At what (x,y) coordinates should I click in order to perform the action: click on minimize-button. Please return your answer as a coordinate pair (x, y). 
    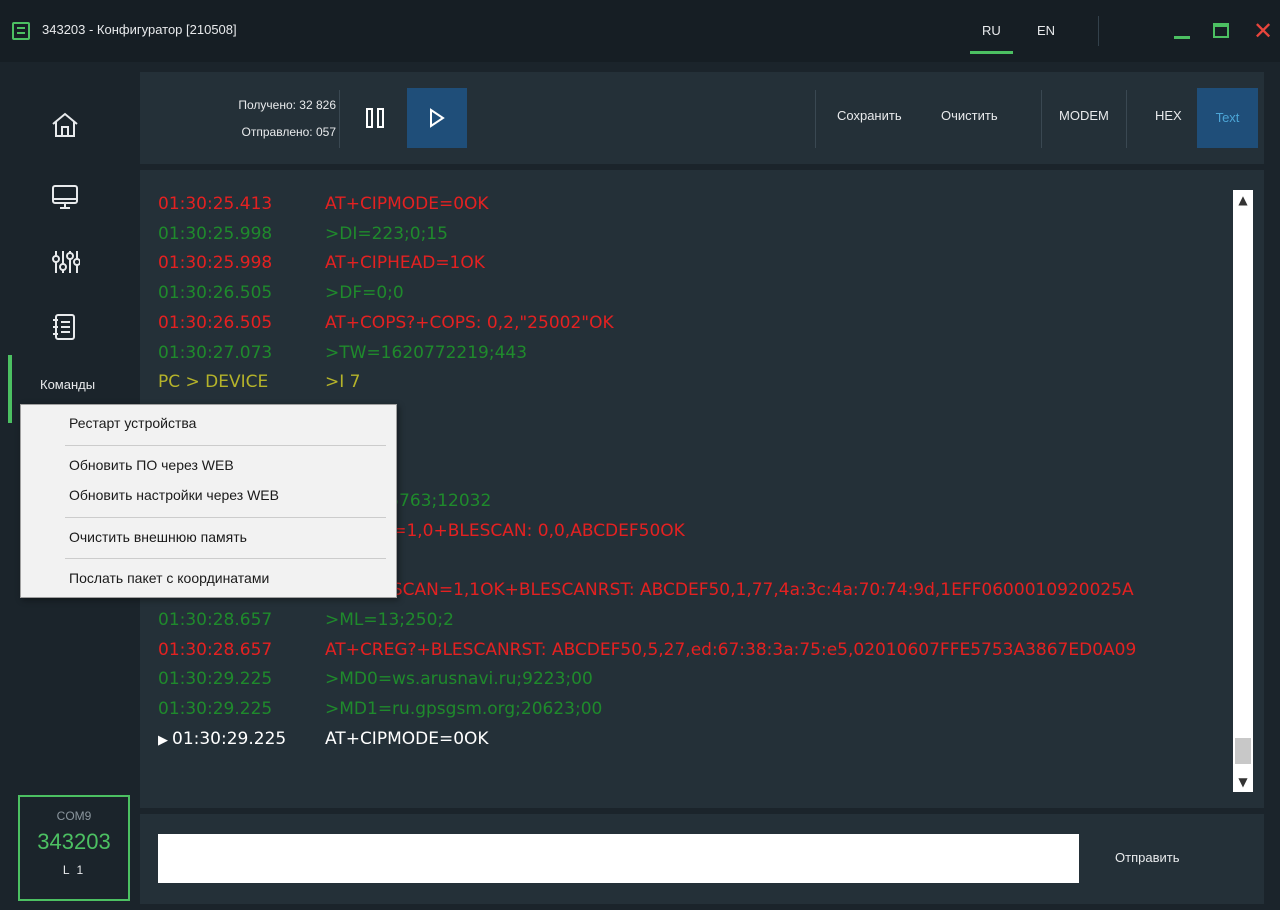
    Looking at the image, I should click on (1181, 31).